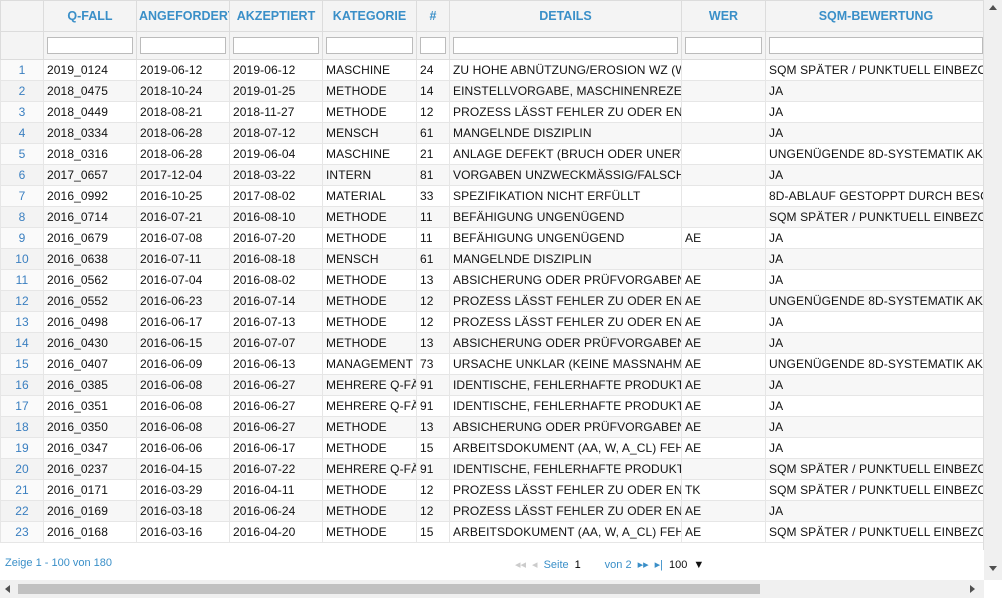  I want to click on table-cell: MATERIAL, so click(369, 196).